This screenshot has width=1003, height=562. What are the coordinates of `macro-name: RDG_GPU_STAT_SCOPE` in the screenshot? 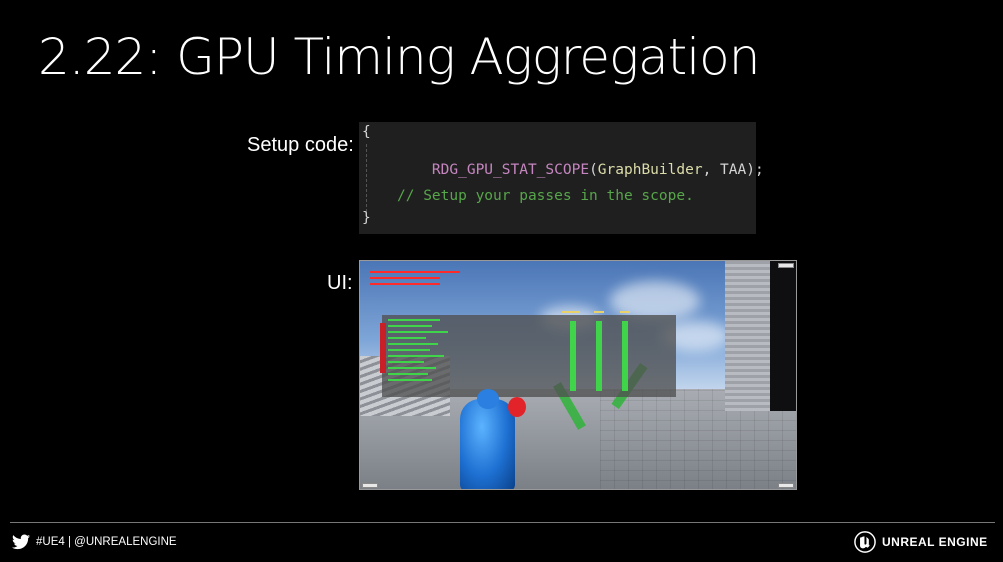 It's located at (510, 170).